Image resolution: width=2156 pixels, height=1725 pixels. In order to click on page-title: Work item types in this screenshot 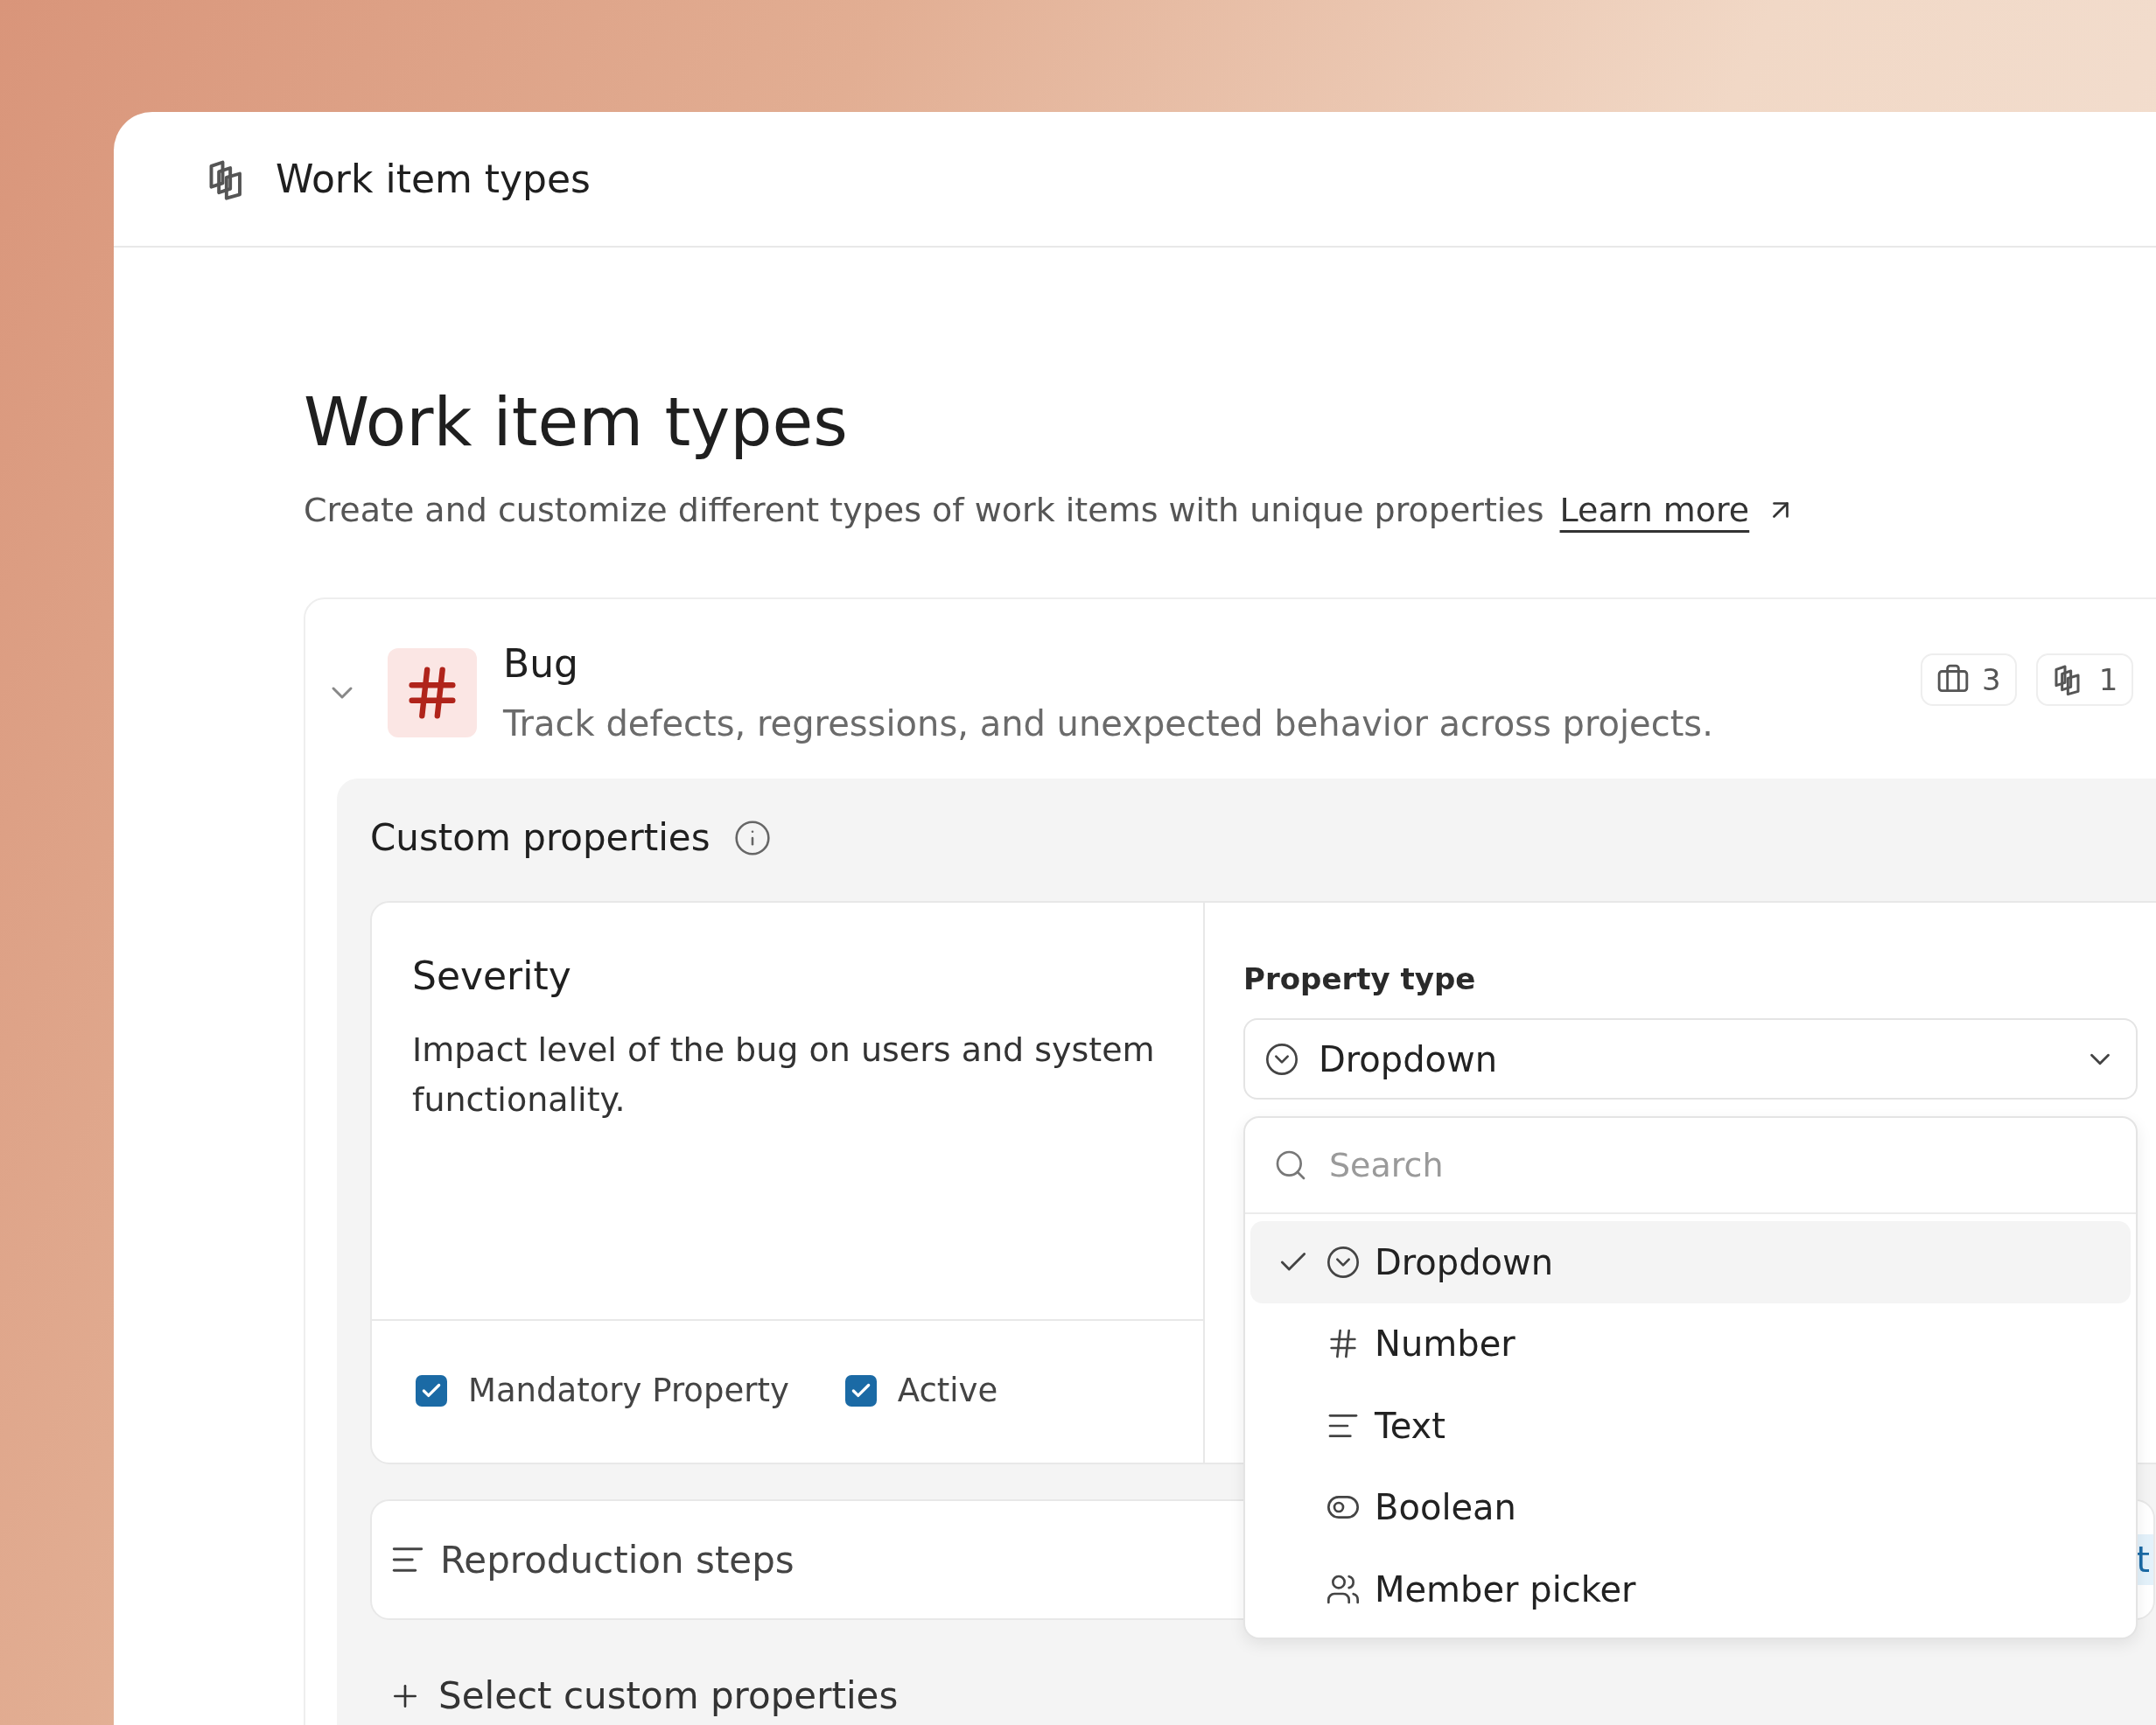, I will do `click(576, 422)`.